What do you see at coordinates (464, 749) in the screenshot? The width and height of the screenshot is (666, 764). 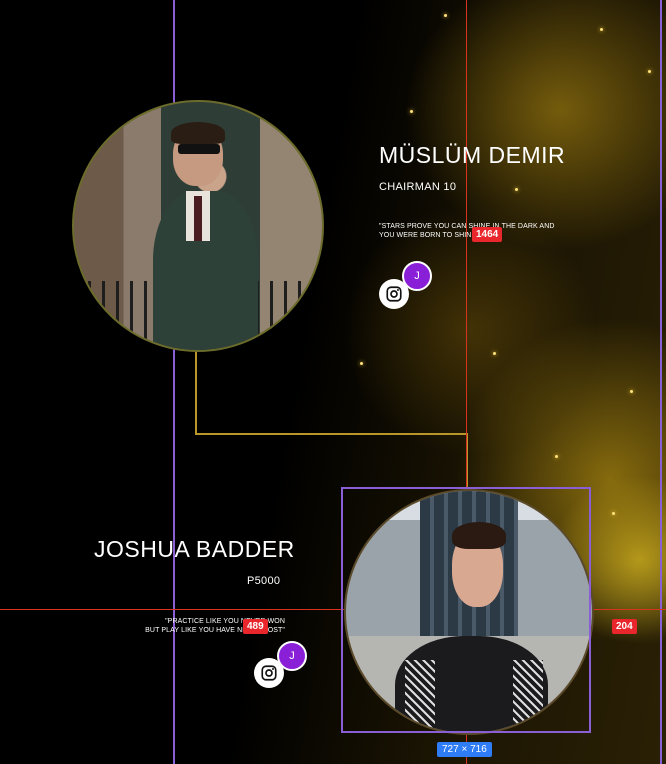 I see `selection-size-badge: 727 × 716` at bounding box center [464, 749].